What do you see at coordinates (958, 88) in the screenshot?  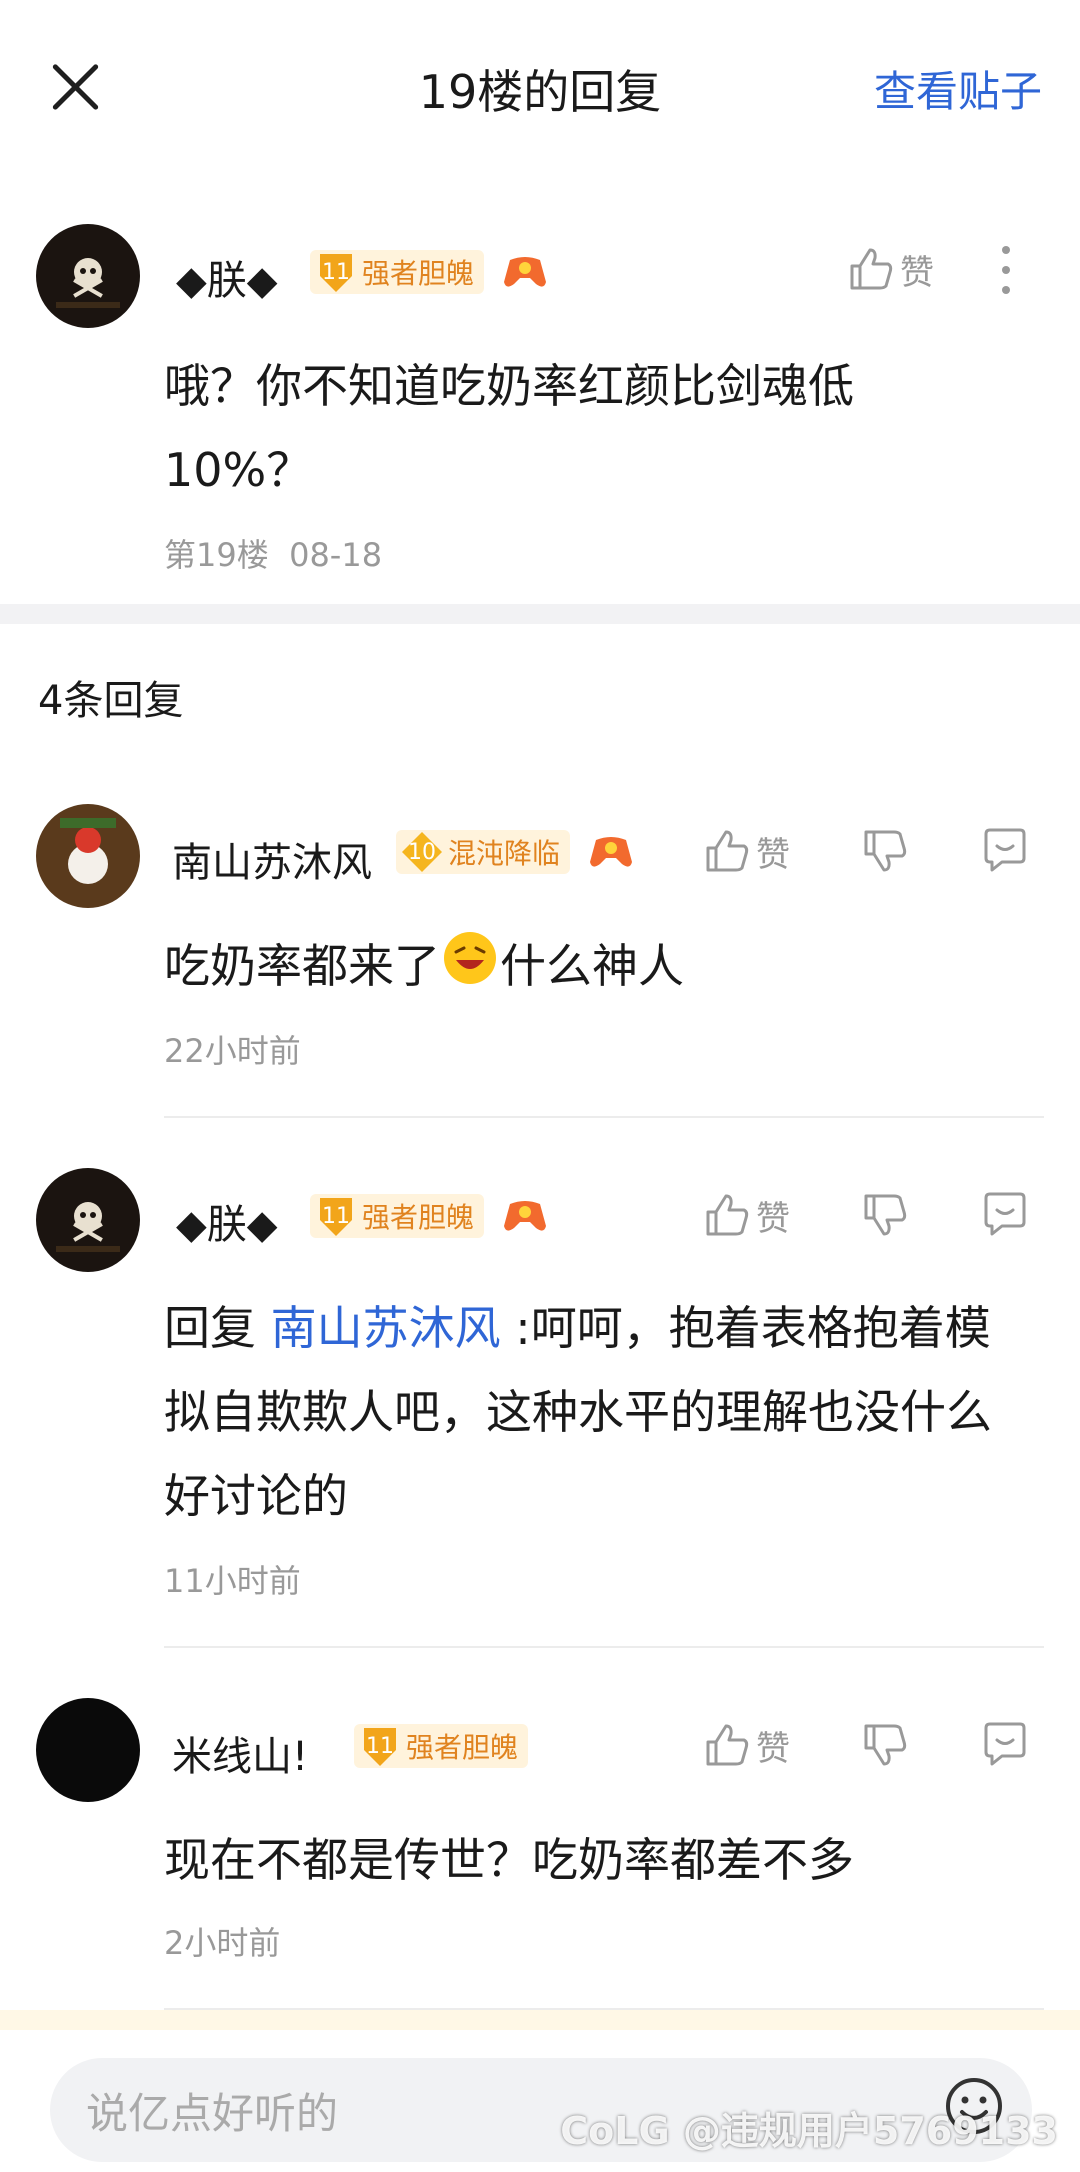 I see `view-post-link: 查看贴子` at bounding box center [958, 88].